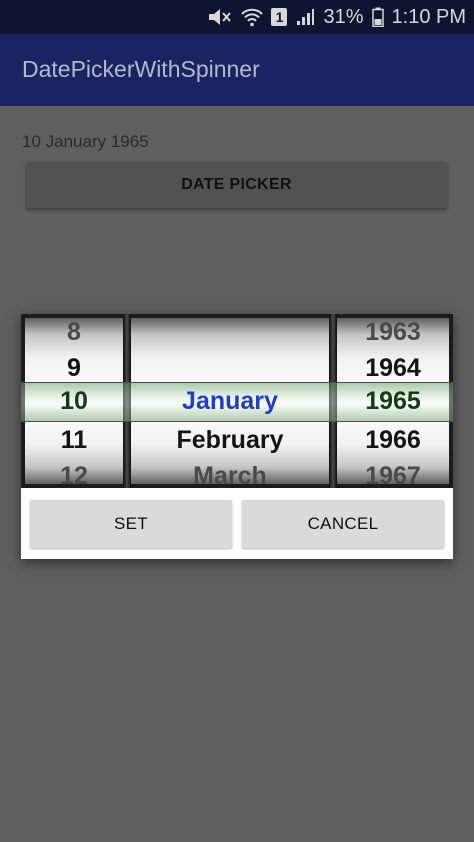  I want to click on signal-icon, so click(305, 17).